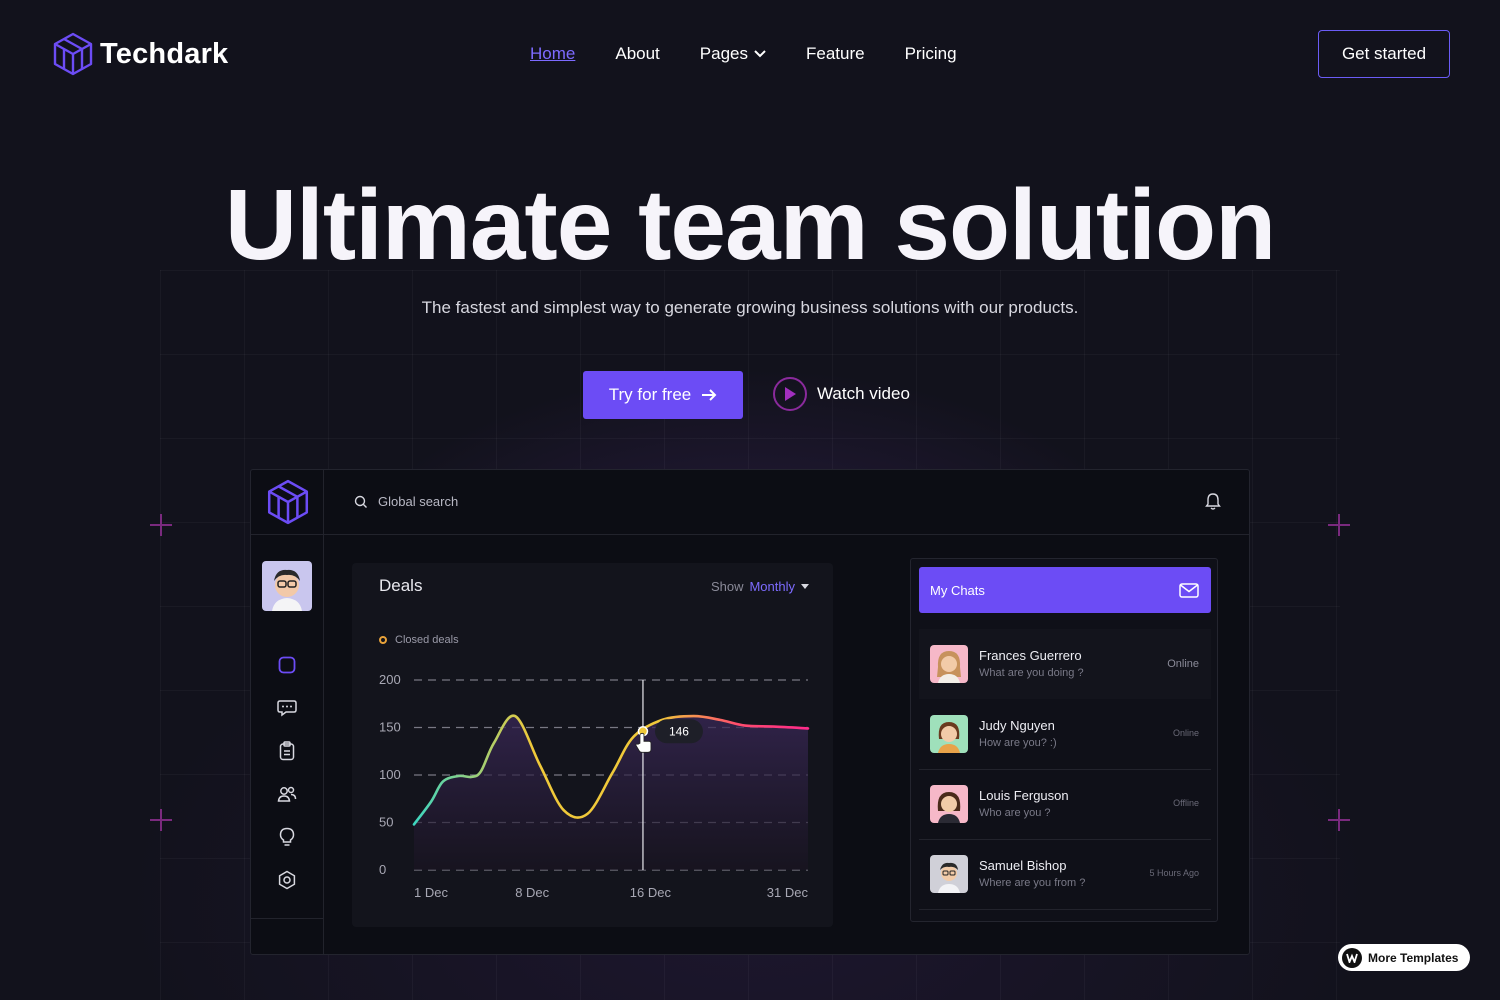 This screenshot has height=1000, width=1500. I want to click on global-search: Global search, so click(406, 501).